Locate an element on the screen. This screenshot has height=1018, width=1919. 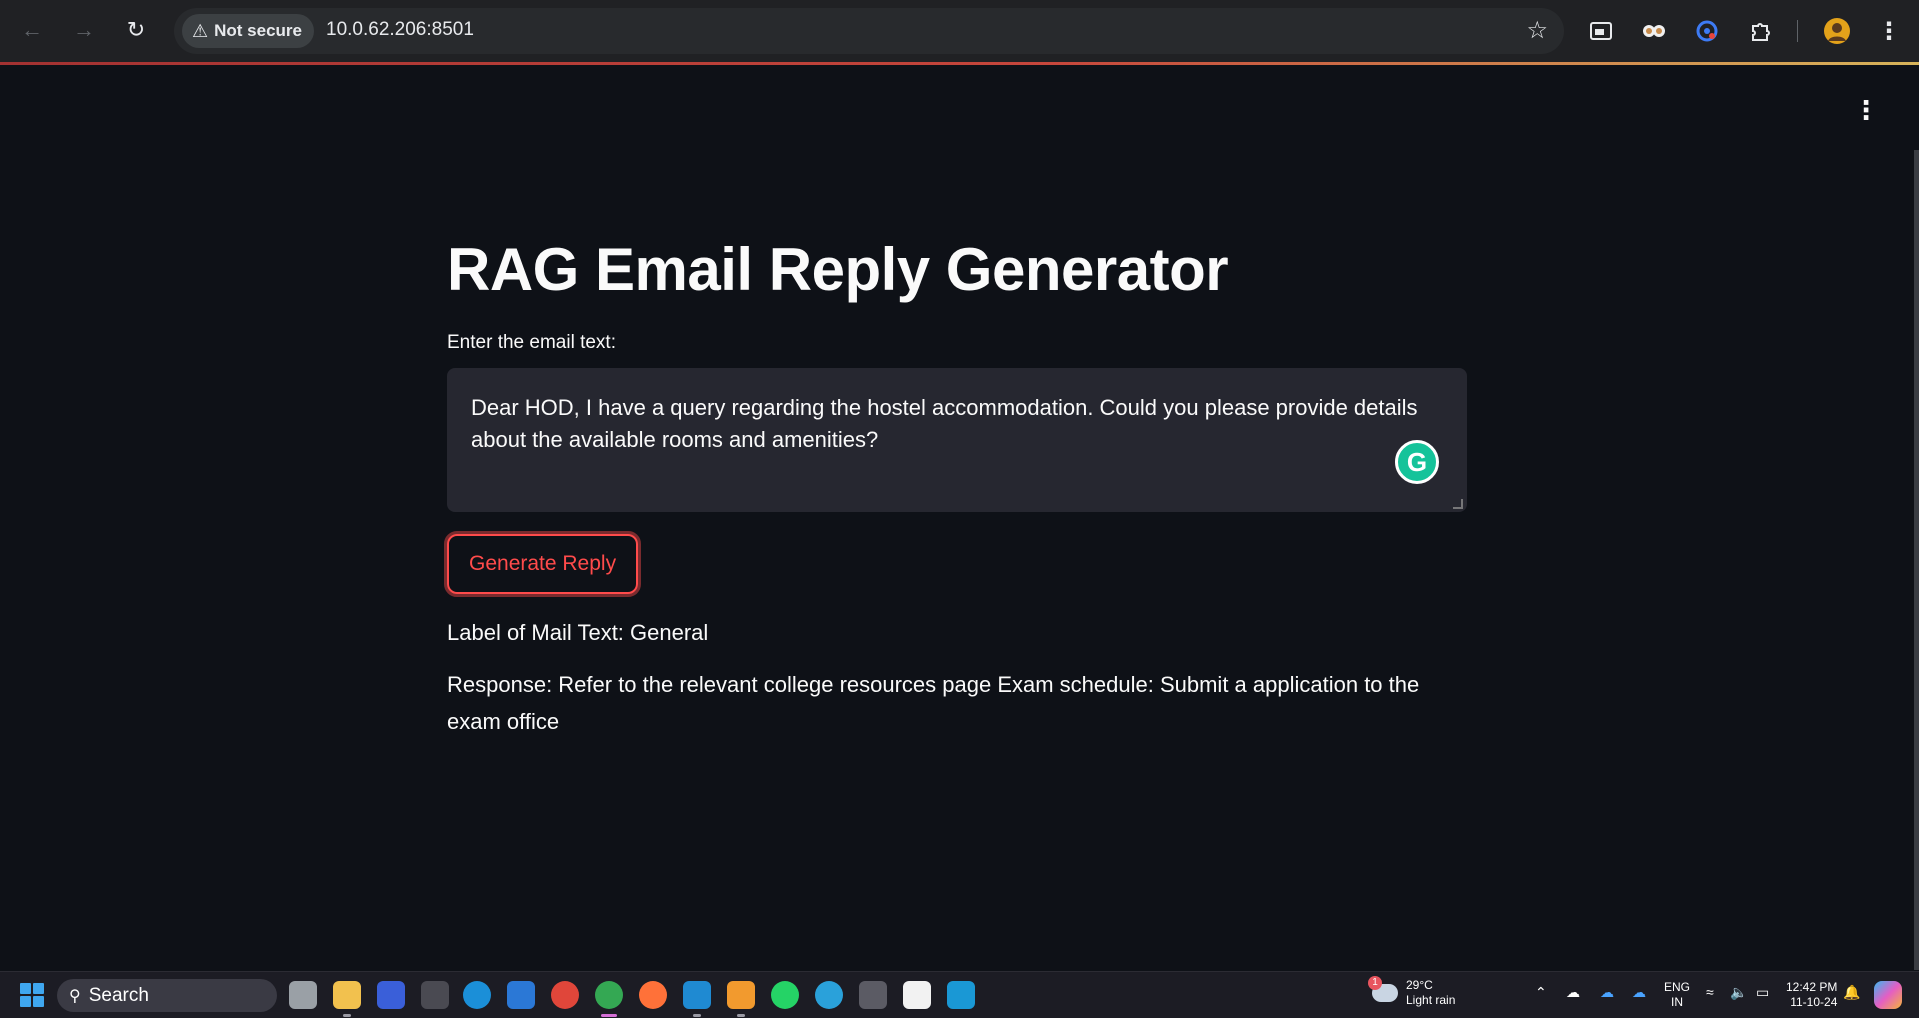
battery-icon: ▭ is located at coordinates (1762, 992).